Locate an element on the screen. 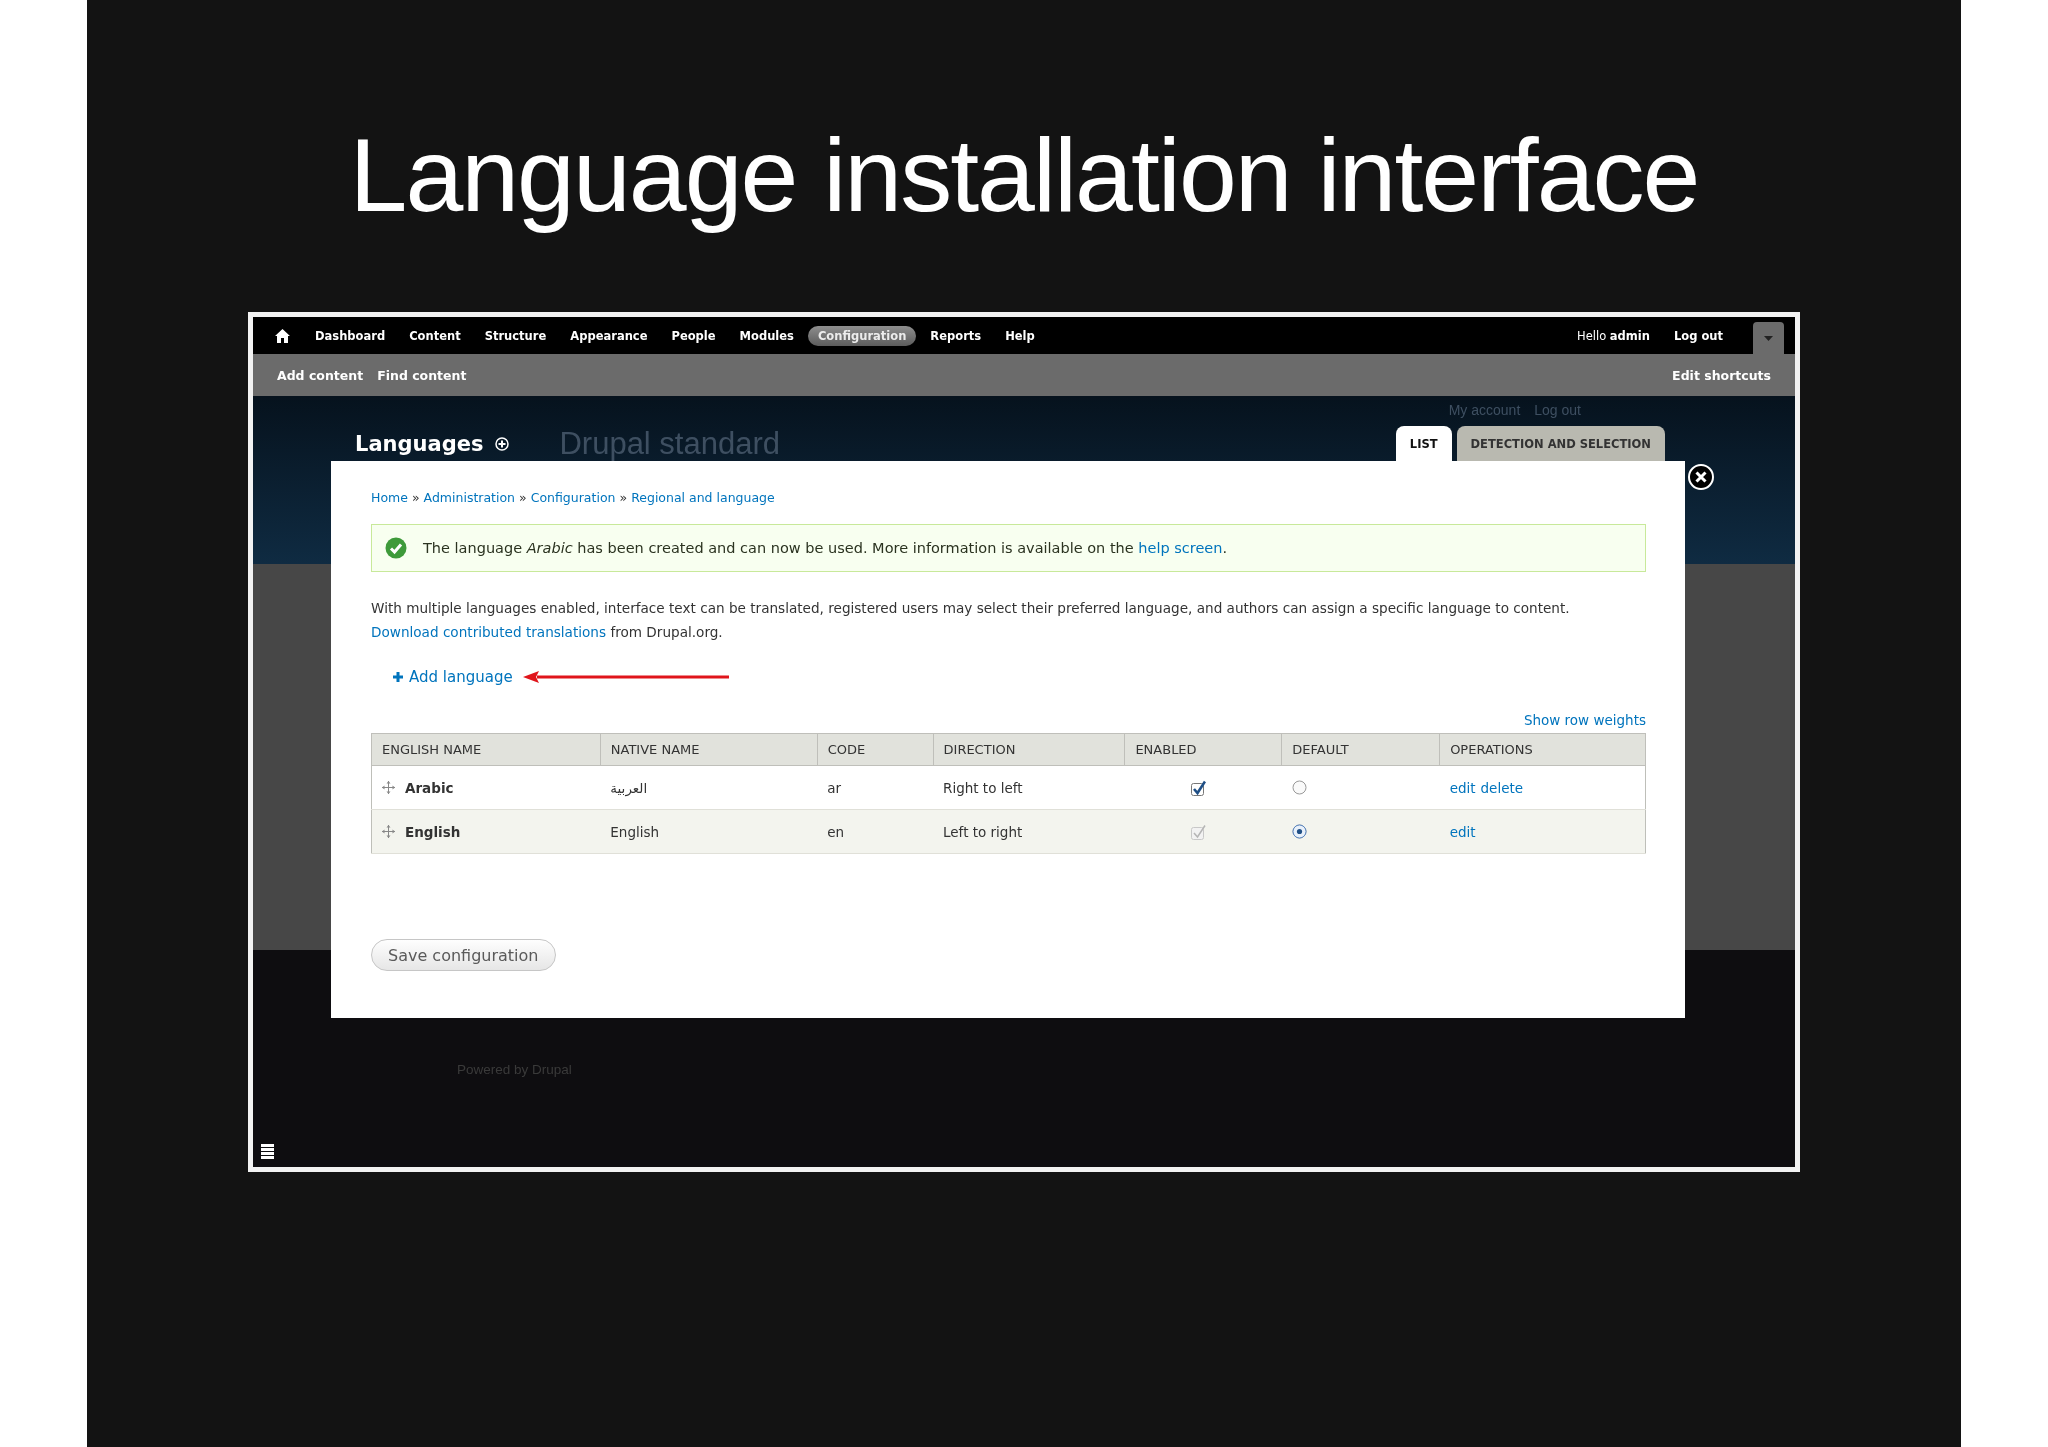 The image size is (2048, 1447). help-link: help screen is located at coordinates (1180, 548).